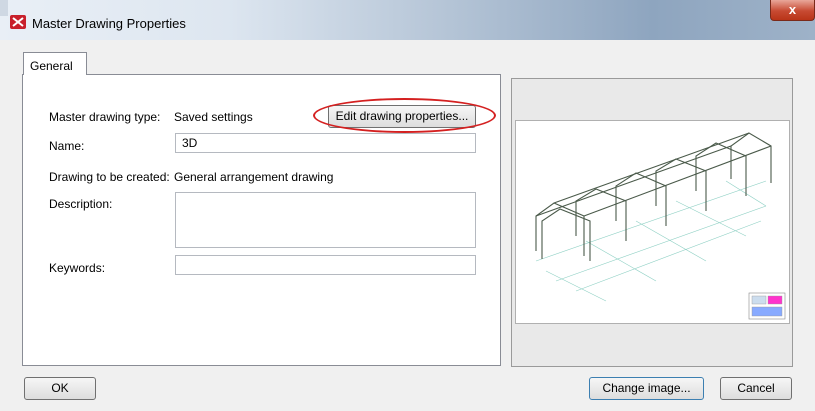 The image size is (815, 411). Describe the element at coordinates (325, 265) in the screenshot. I see `keywords-field` at that location.